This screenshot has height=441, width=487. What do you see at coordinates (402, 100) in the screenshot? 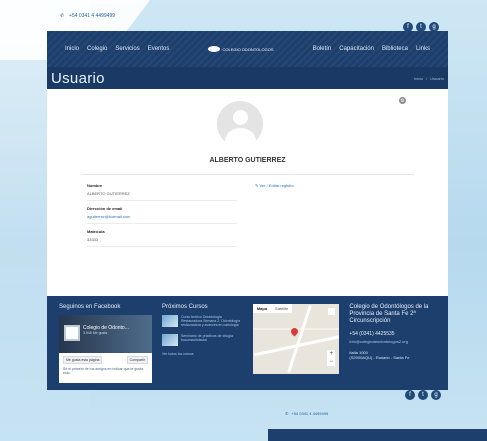
I see `gear-icon: ⚙` at bounding box center [402, 100].